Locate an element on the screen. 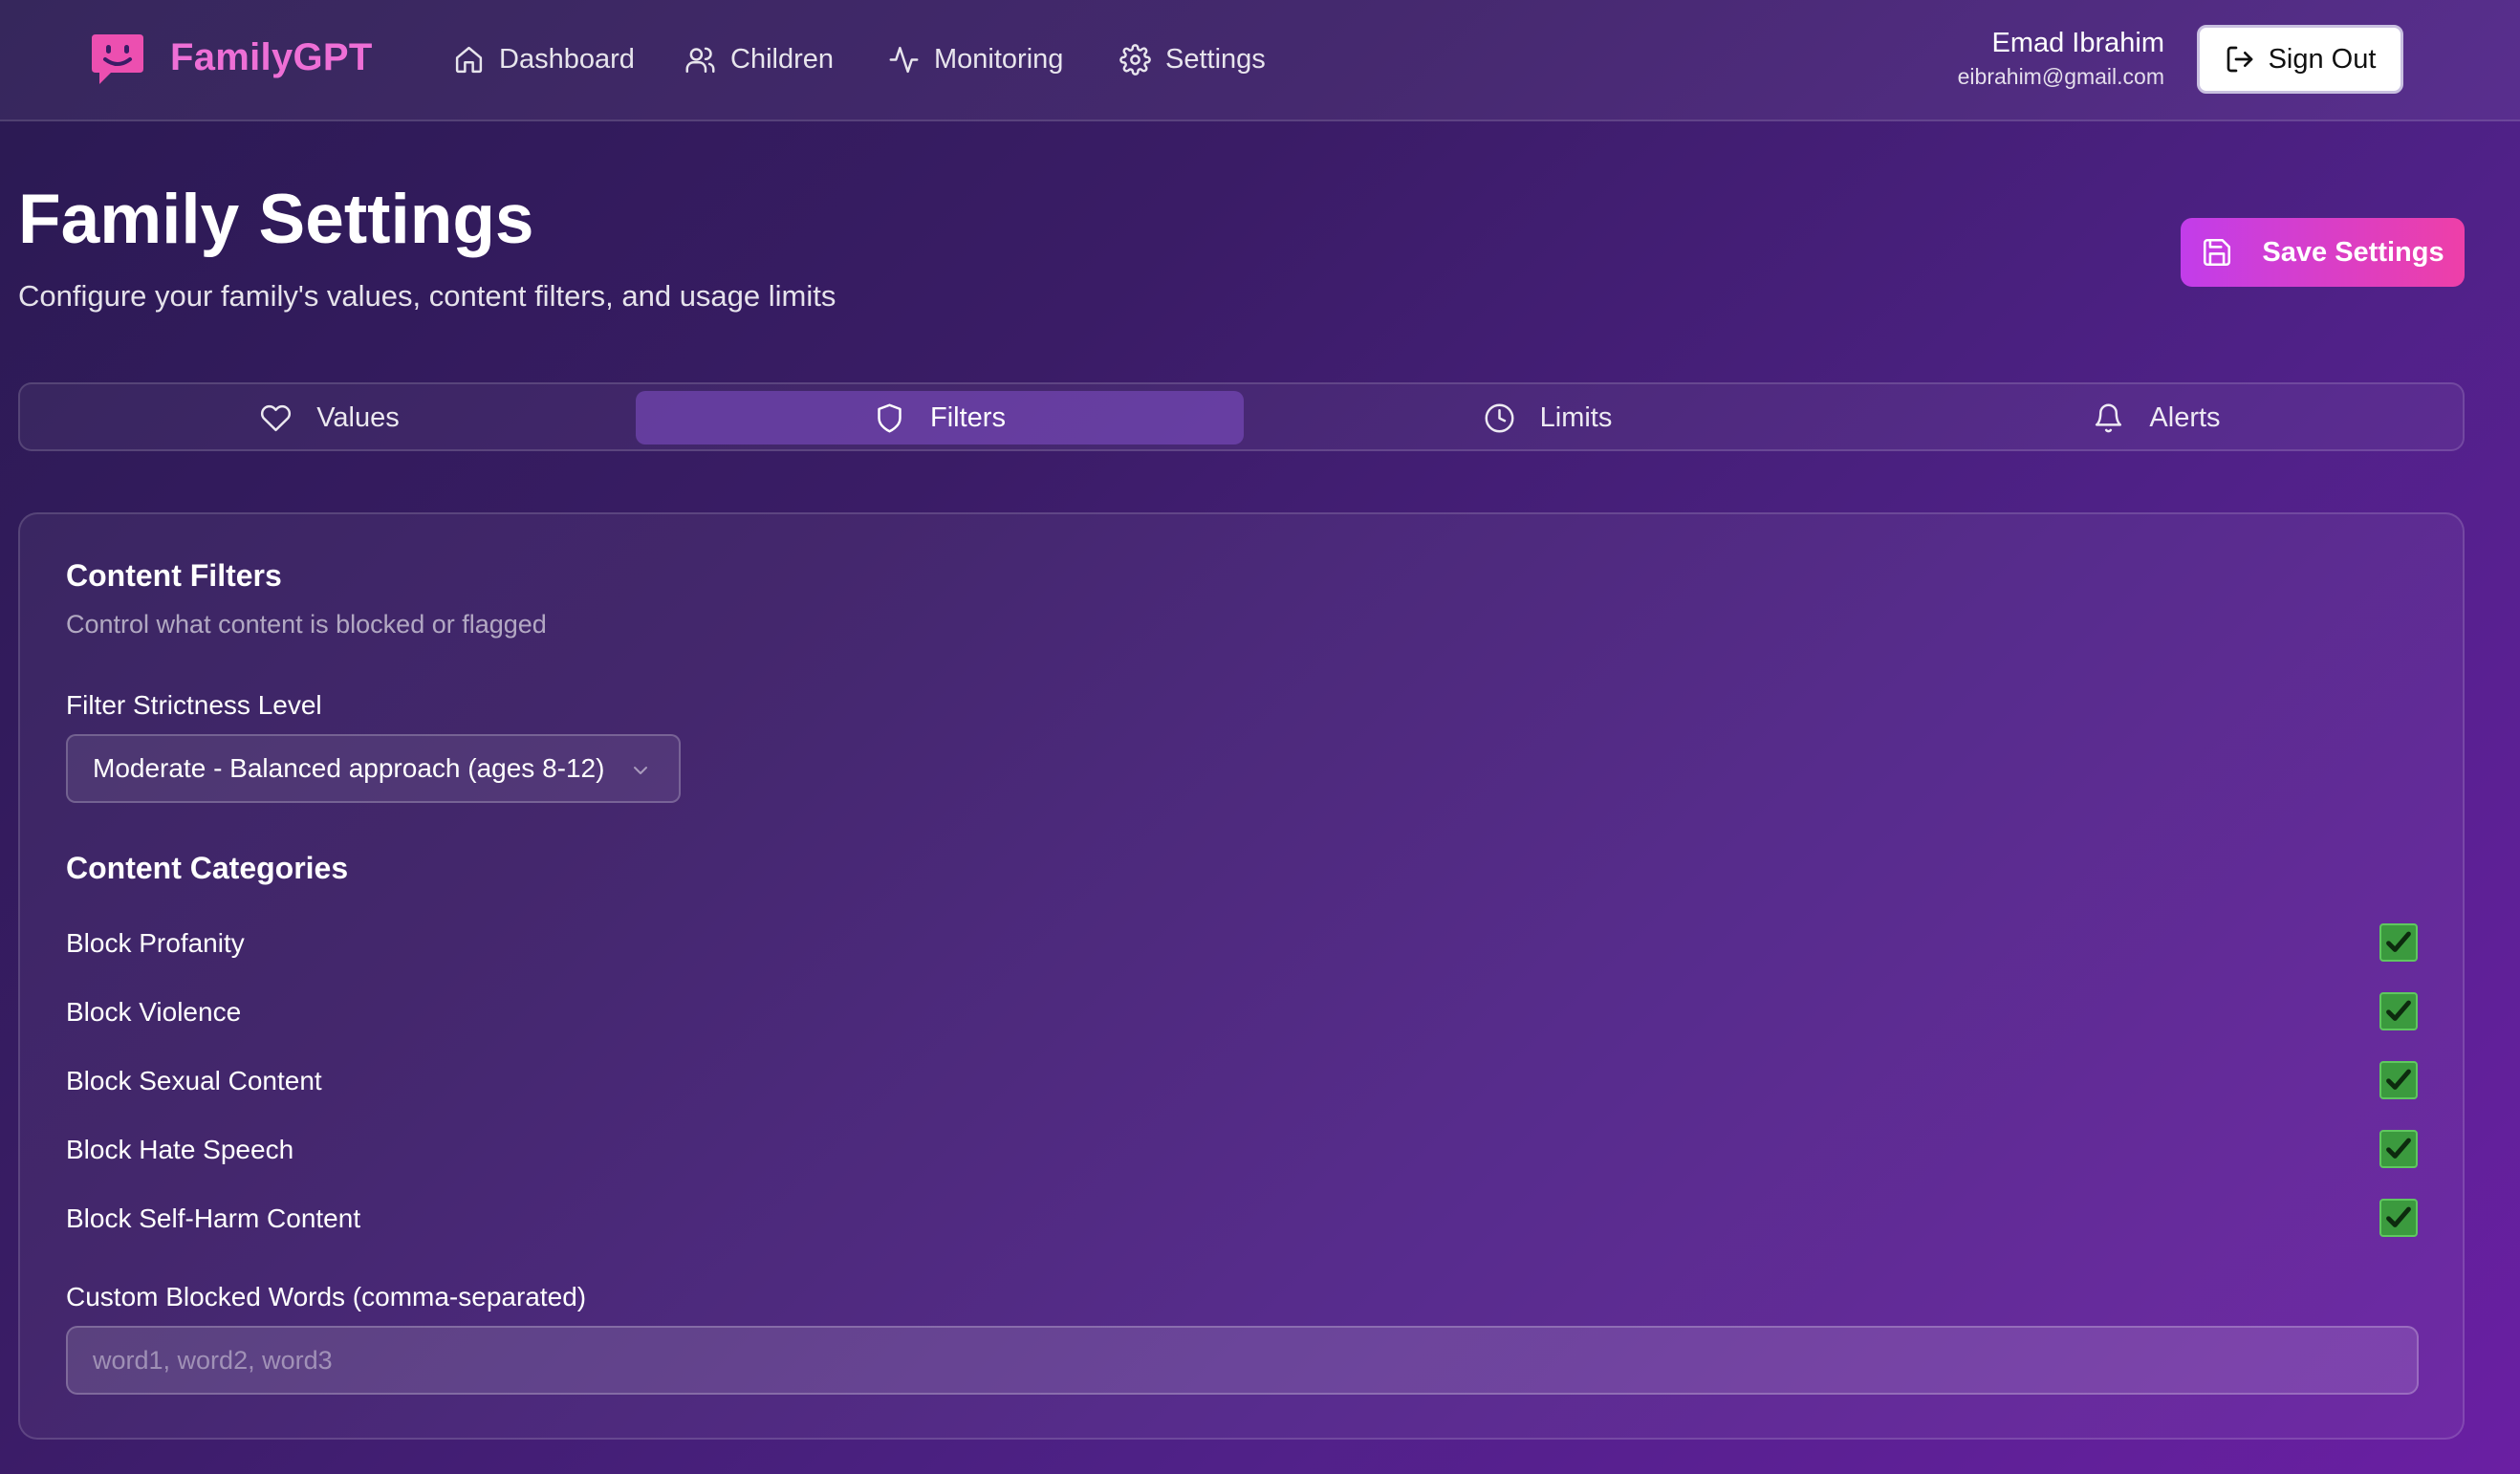 Image resolution: width=2520 pixels, height=1474 pixels. home-icon is located at coordinates (469, 59).